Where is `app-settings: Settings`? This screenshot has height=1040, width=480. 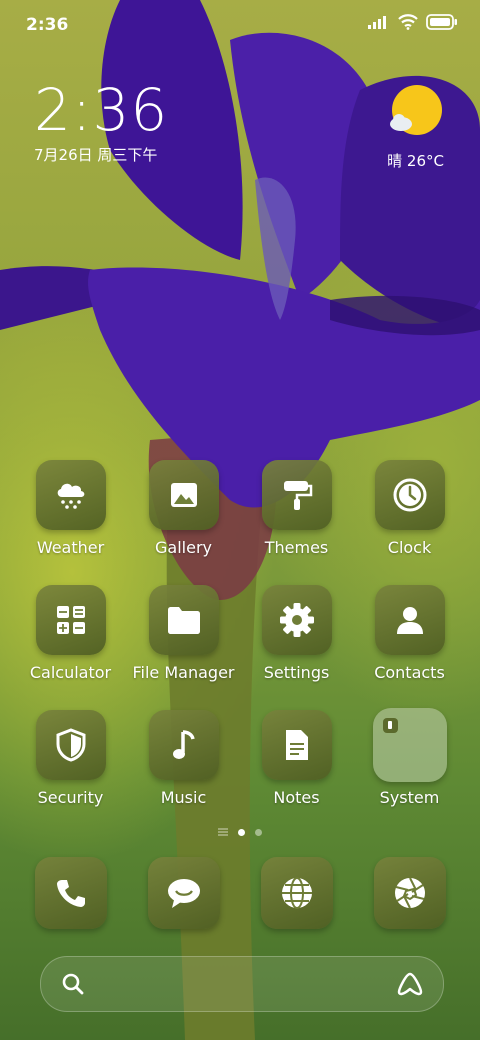
app-settings: Settings is located at coordinates (296, 633).